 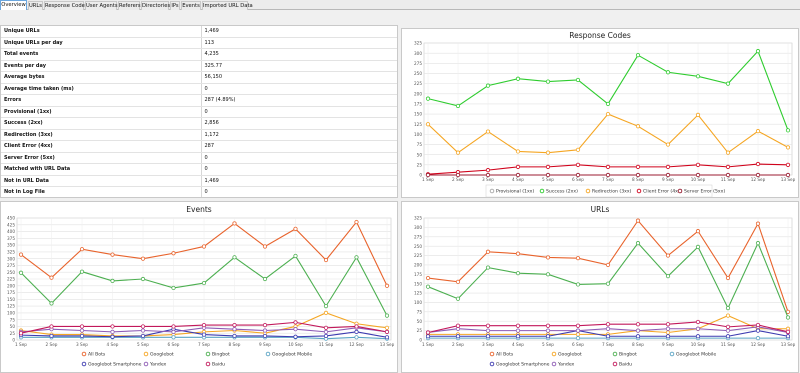 What do you see at coordinates (158, 355) in the screenshot?
I see `legend-item: Googlebot` at bounding box center [158, 355].